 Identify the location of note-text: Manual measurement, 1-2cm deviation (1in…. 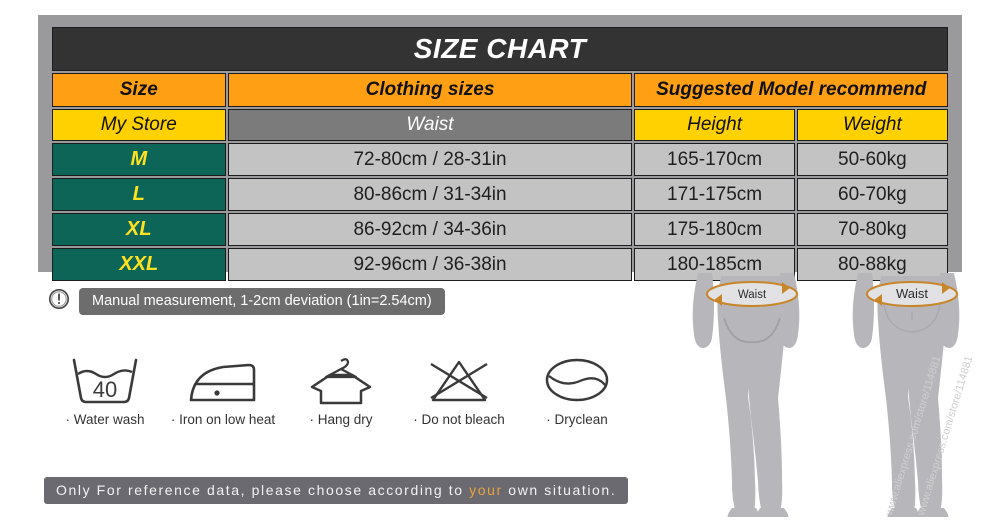
(262, 301).